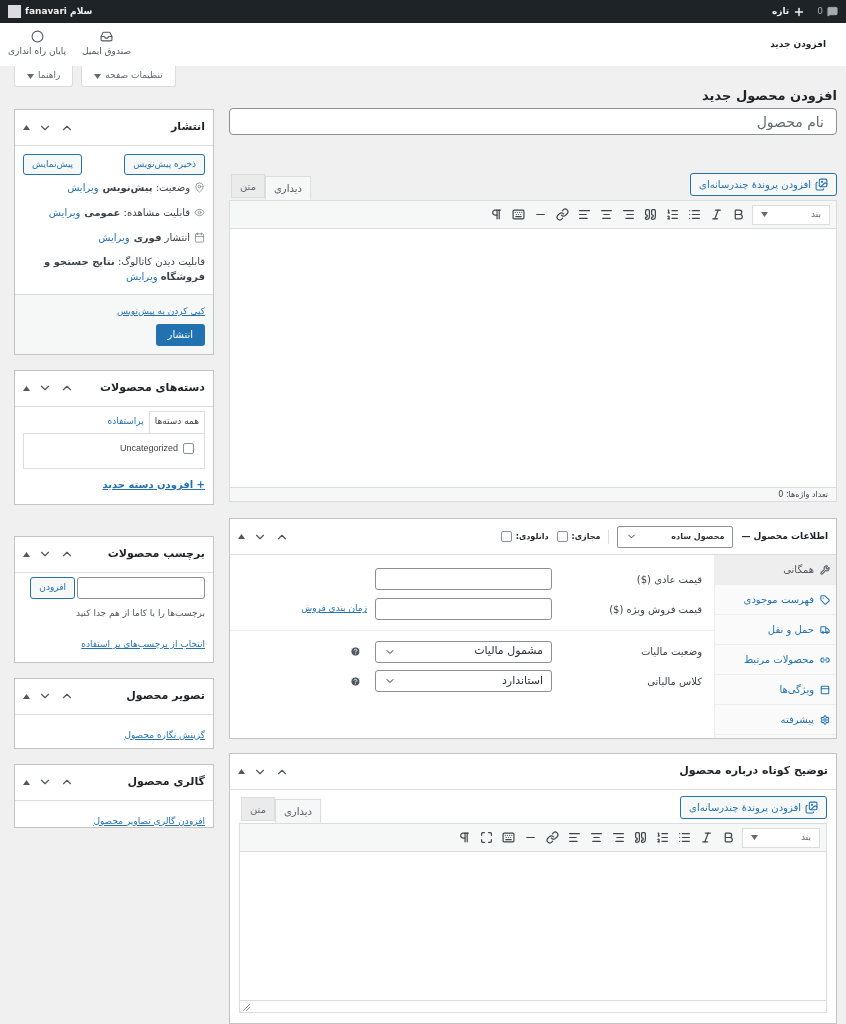 Image resolution: width=846 pixels, height=1024 pixels. I want to click on category-tab: همه دسته‌ها, so click(176, 421).